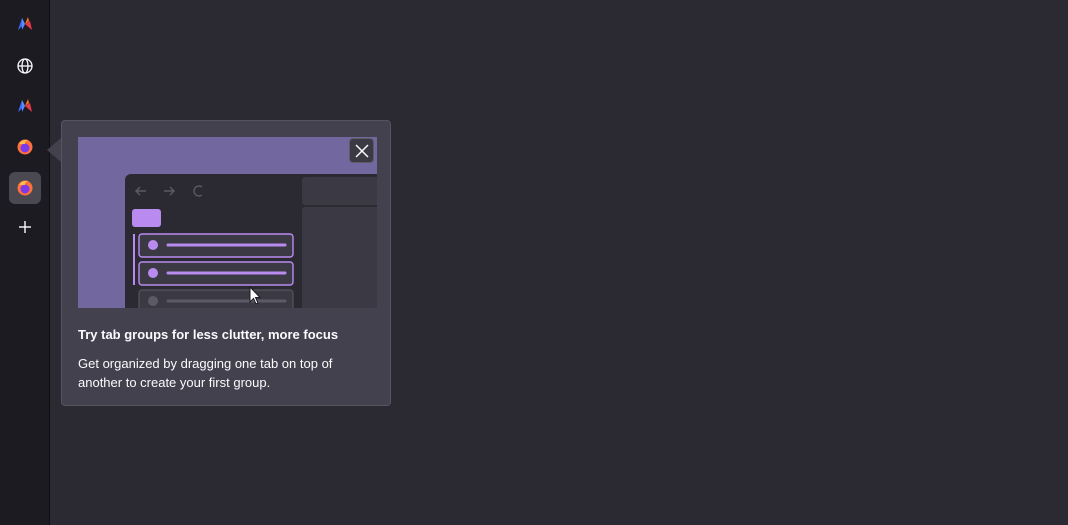  I want to click on sidebar-globe, so click(25, 66).